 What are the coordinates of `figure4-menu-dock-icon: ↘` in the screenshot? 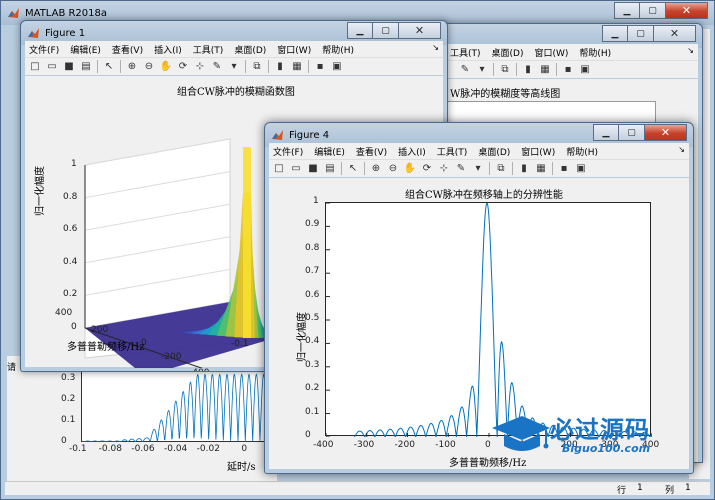 It's located at (681, 149).